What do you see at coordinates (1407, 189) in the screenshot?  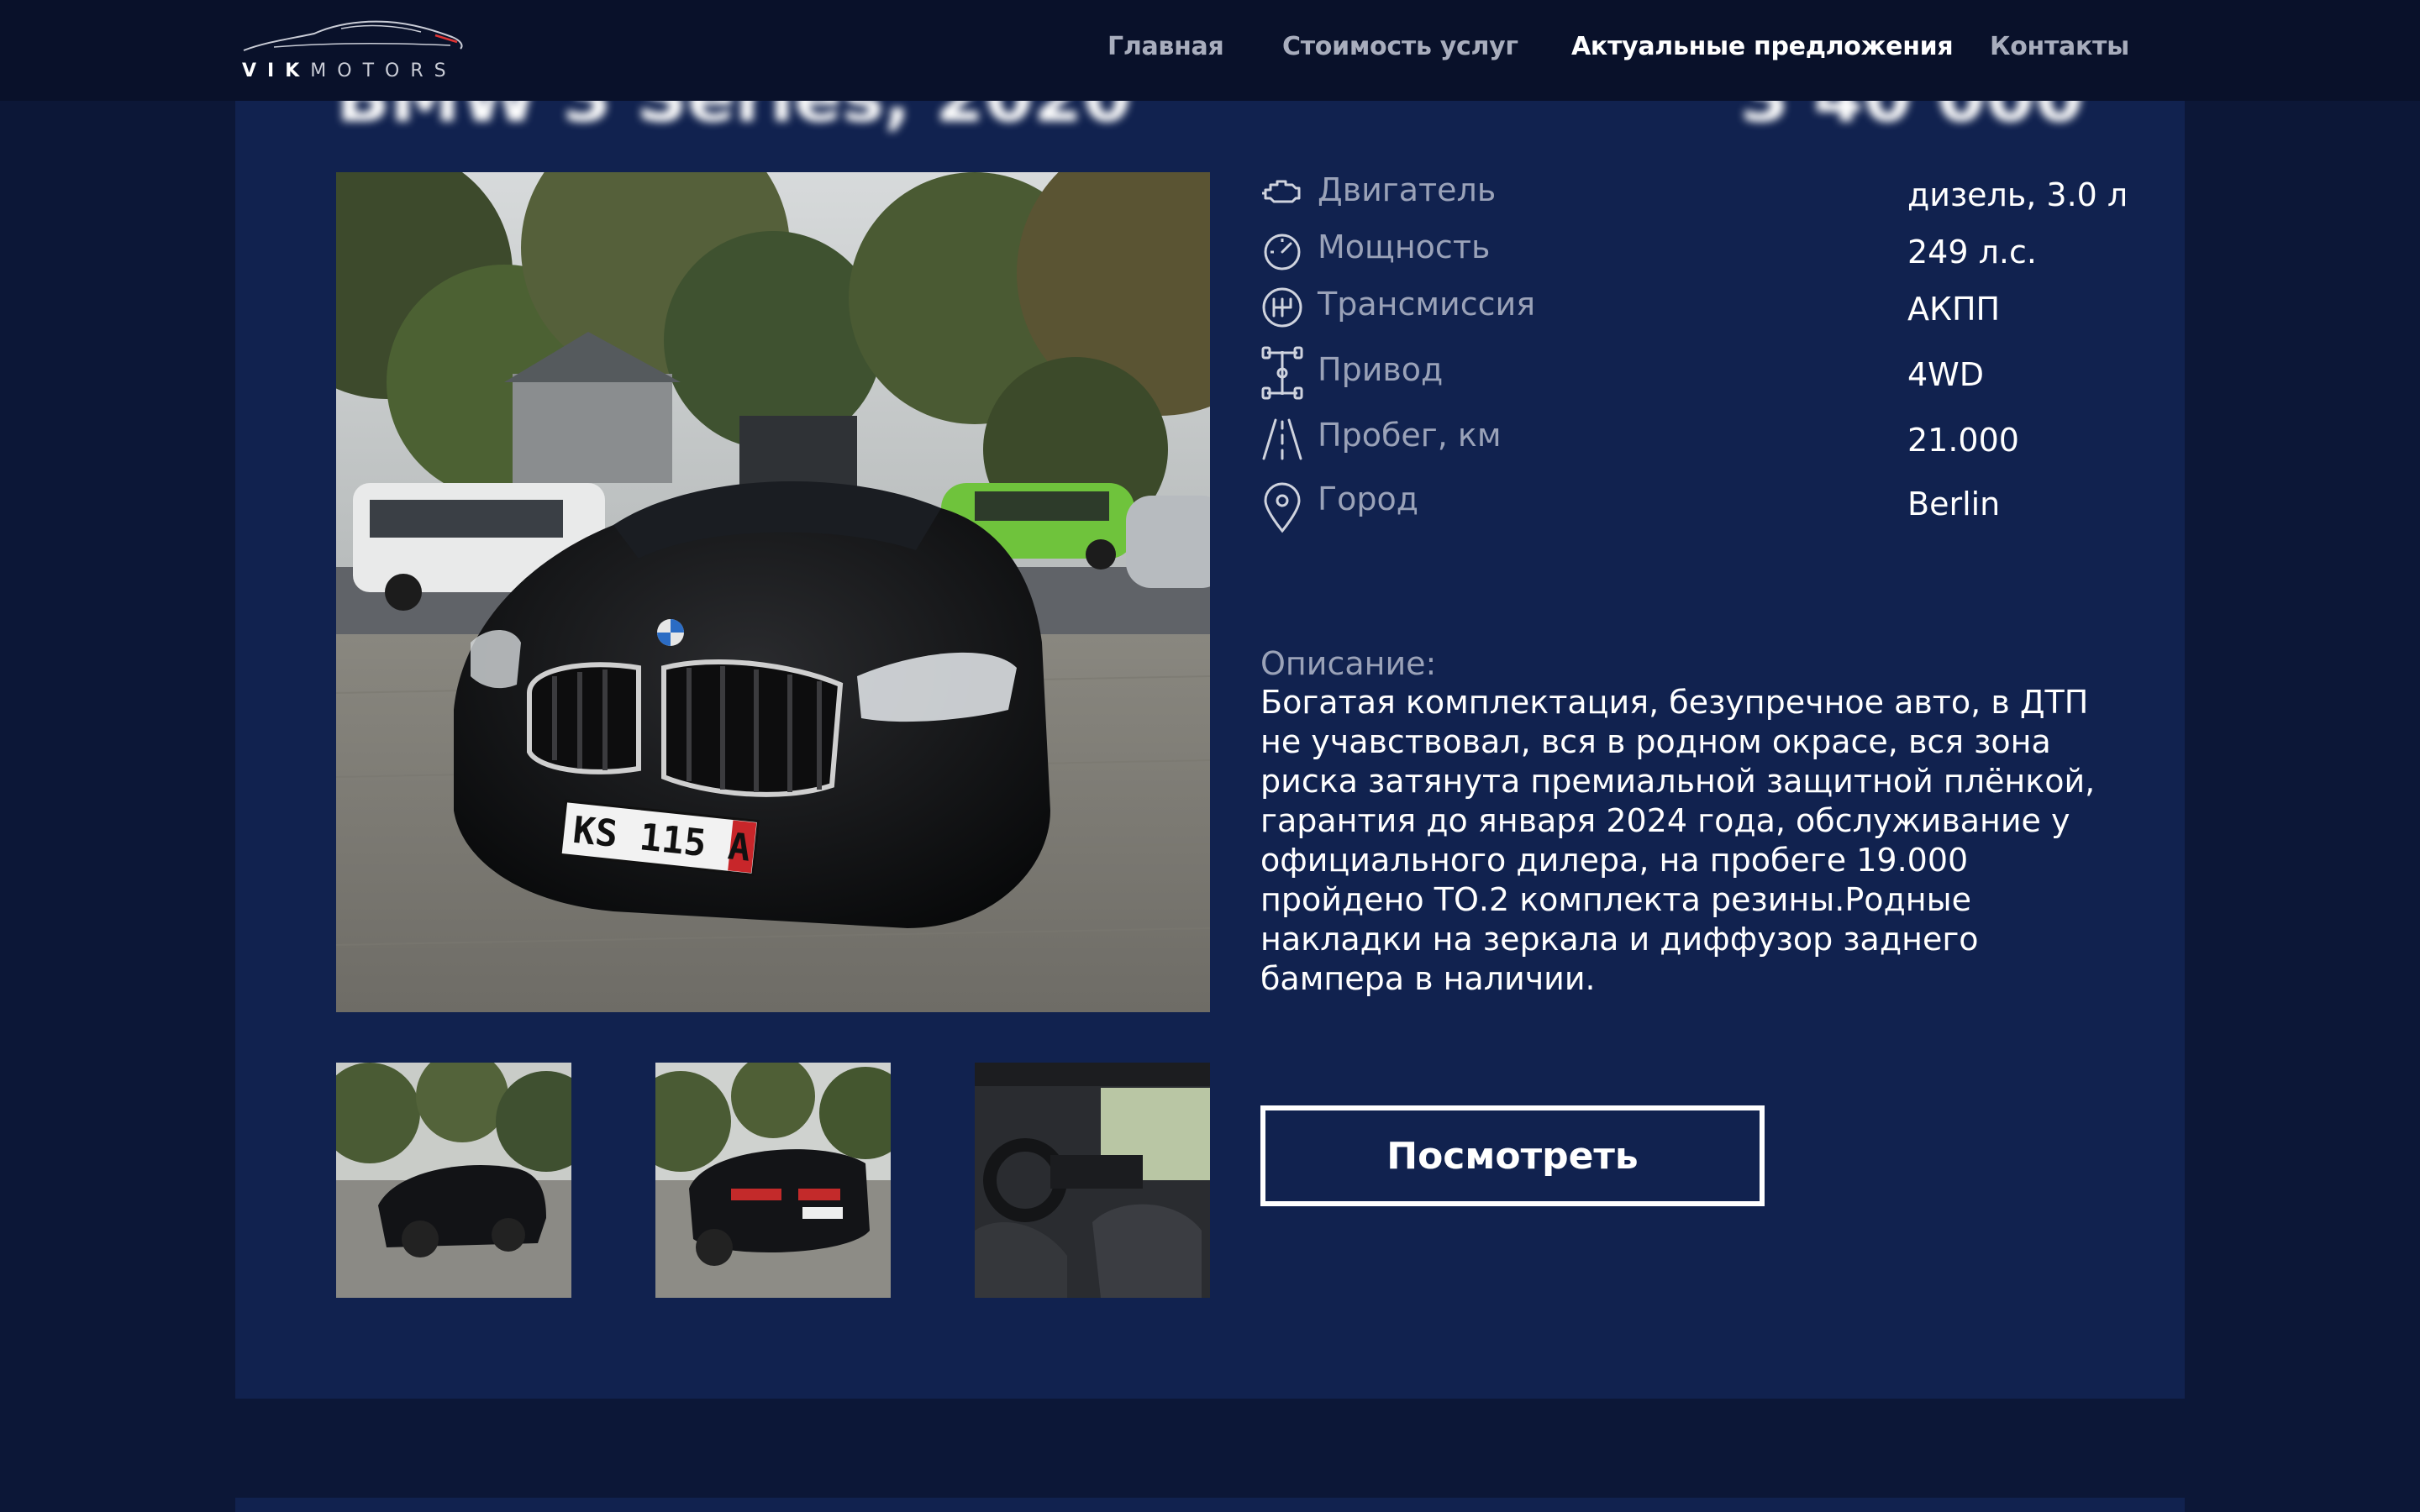 I see `spec-label: Двигатель` at bounding box center [1407, 189].